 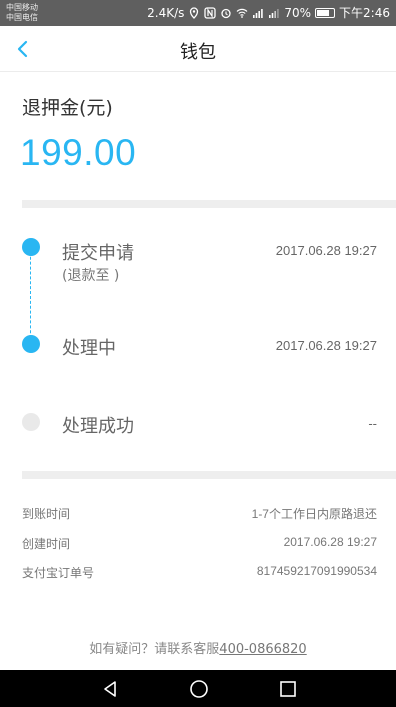 I want to click on signal-icon, so click(x=258, y=13).